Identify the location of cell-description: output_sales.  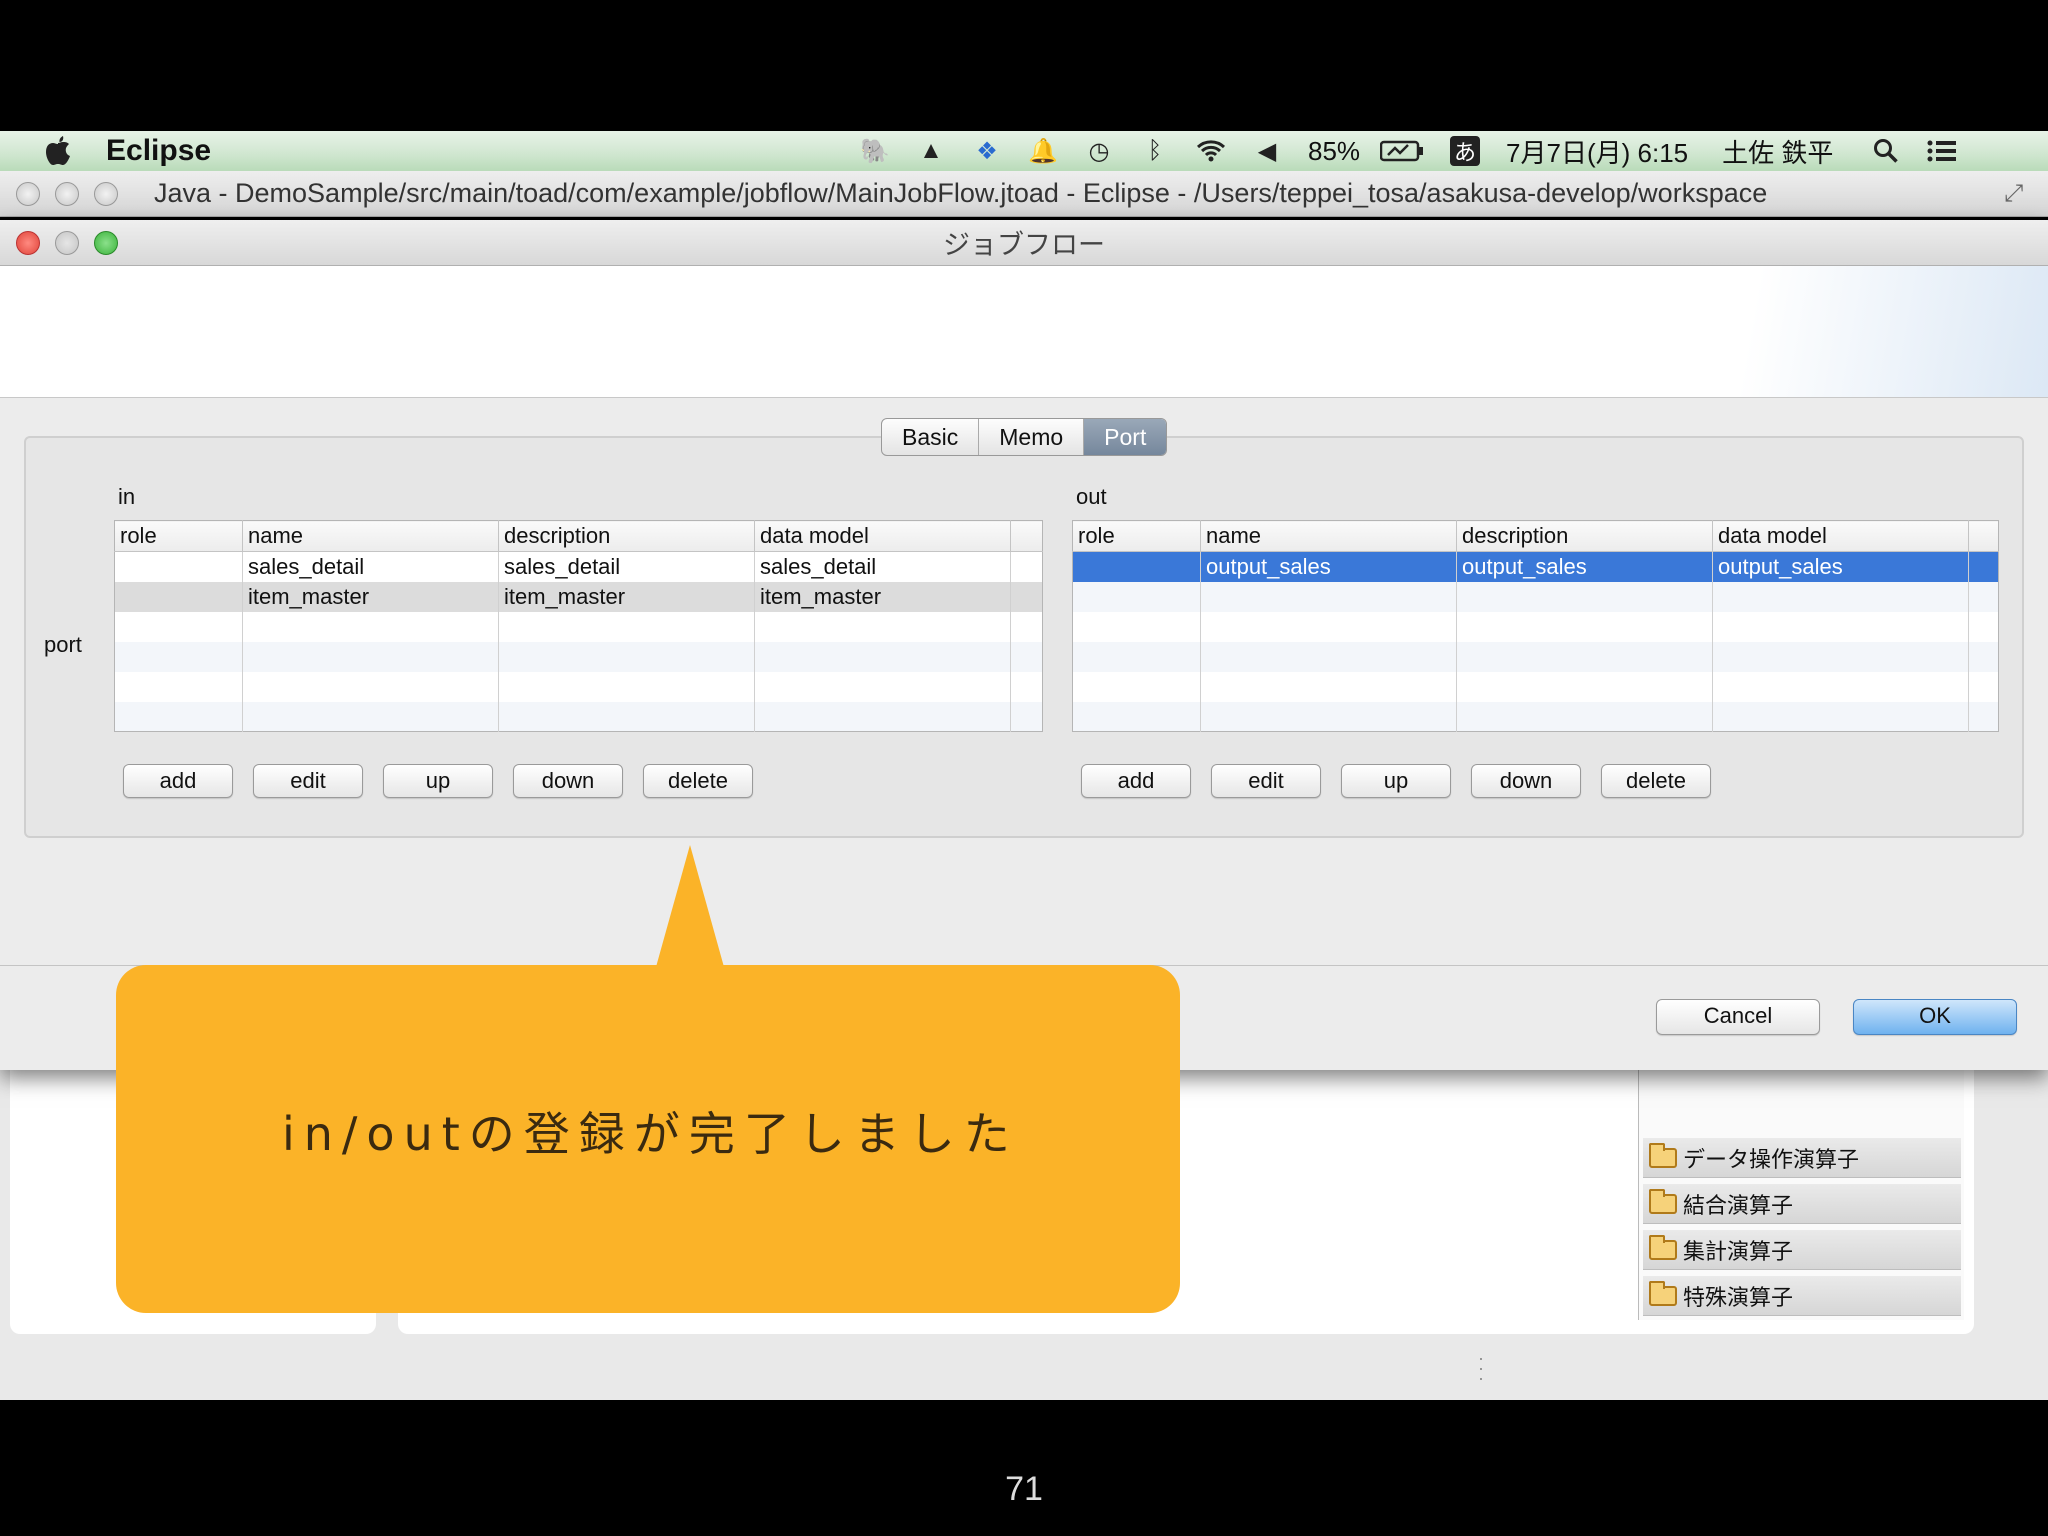
(1584, 566).